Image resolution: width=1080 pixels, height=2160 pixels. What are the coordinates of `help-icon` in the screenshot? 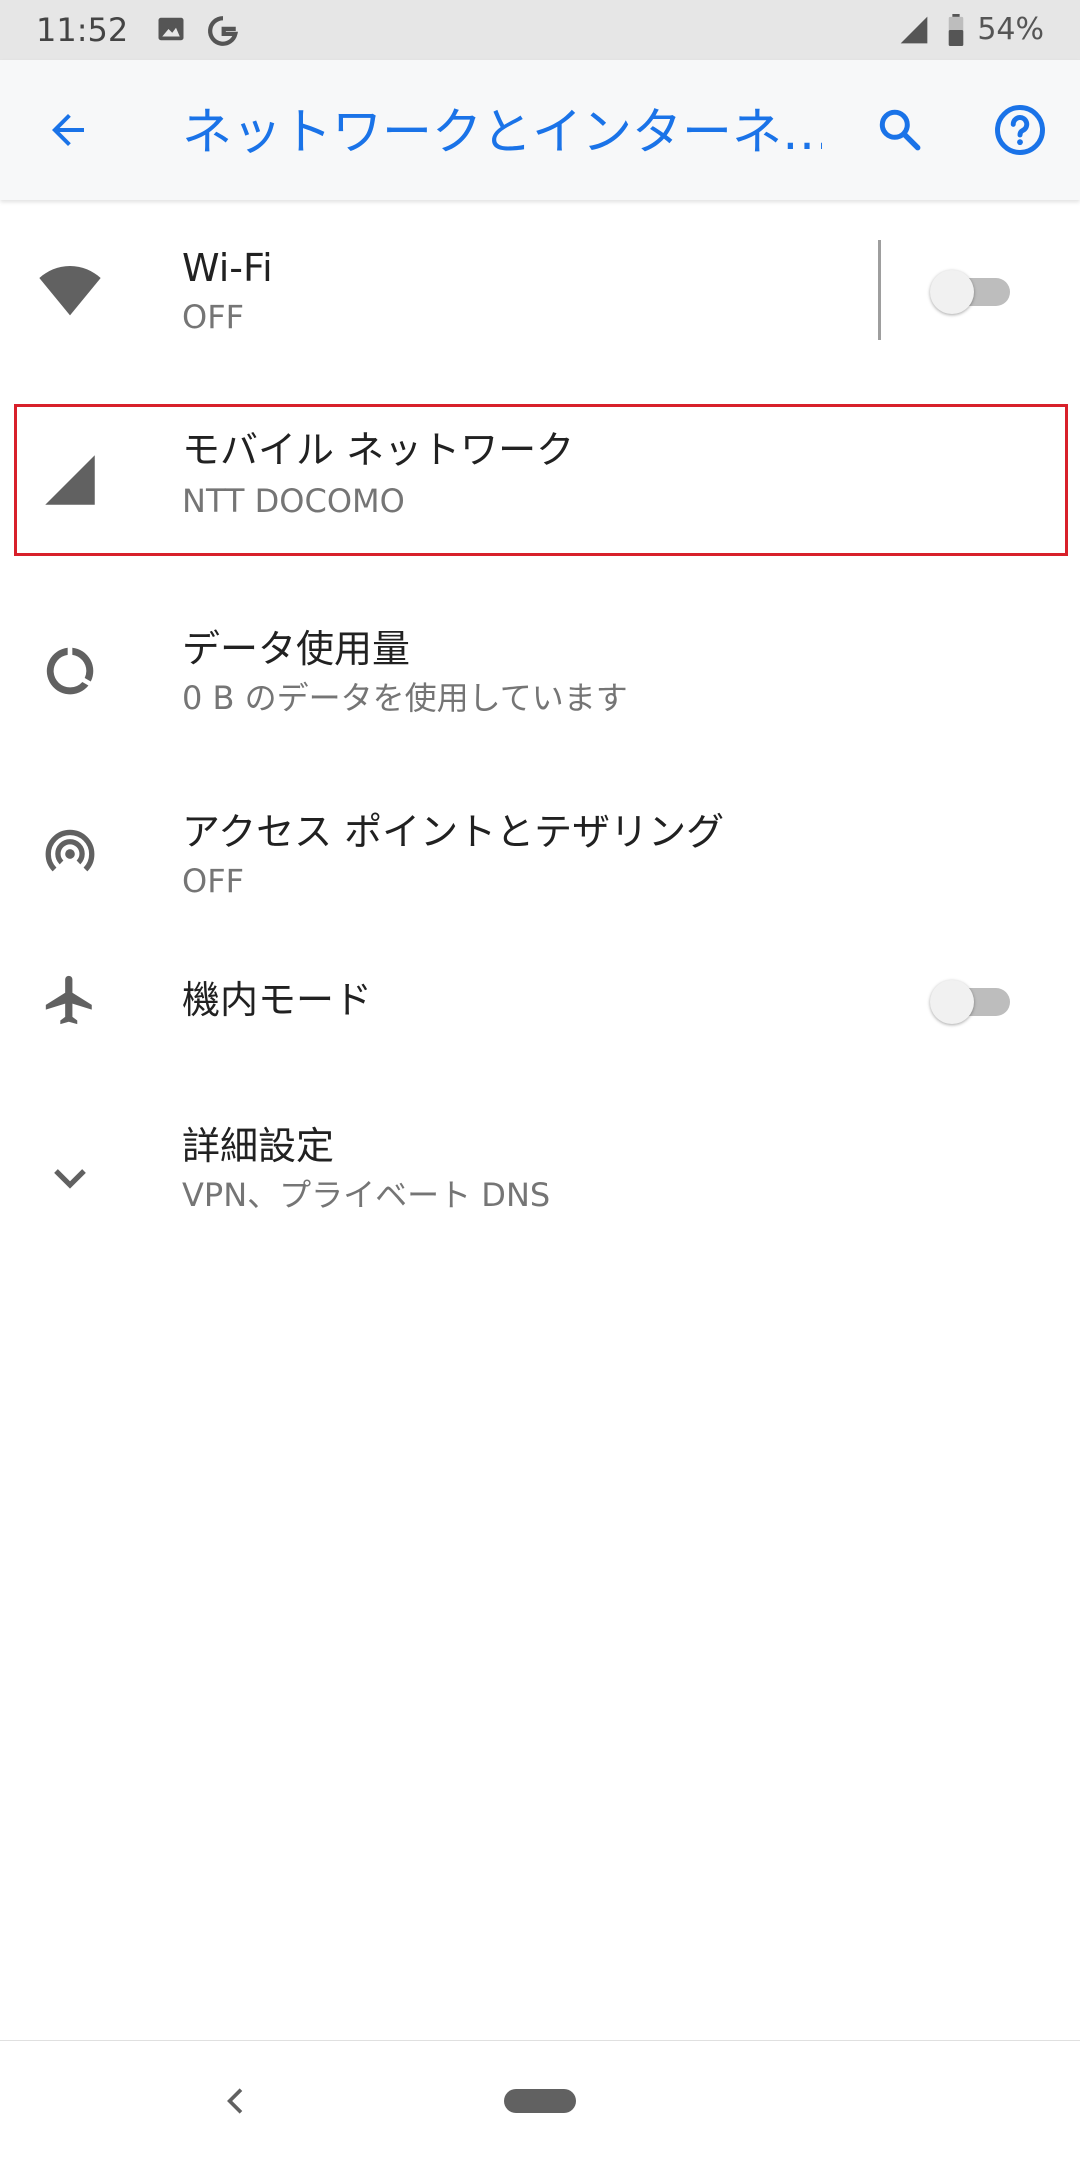 It's located at (1020, 130).